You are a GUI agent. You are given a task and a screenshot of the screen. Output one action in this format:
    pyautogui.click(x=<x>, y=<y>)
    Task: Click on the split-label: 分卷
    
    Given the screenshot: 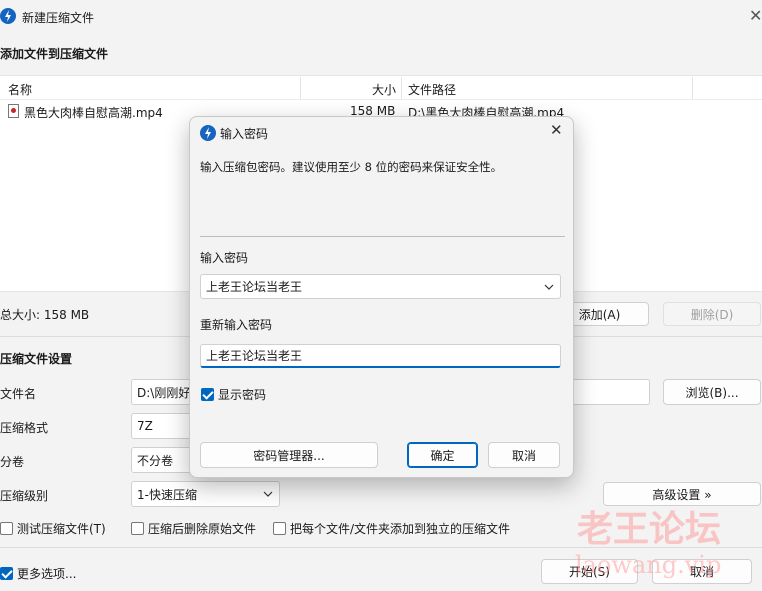 What is the action you would take?
    pyautogui.click(x=12, y=462)
    